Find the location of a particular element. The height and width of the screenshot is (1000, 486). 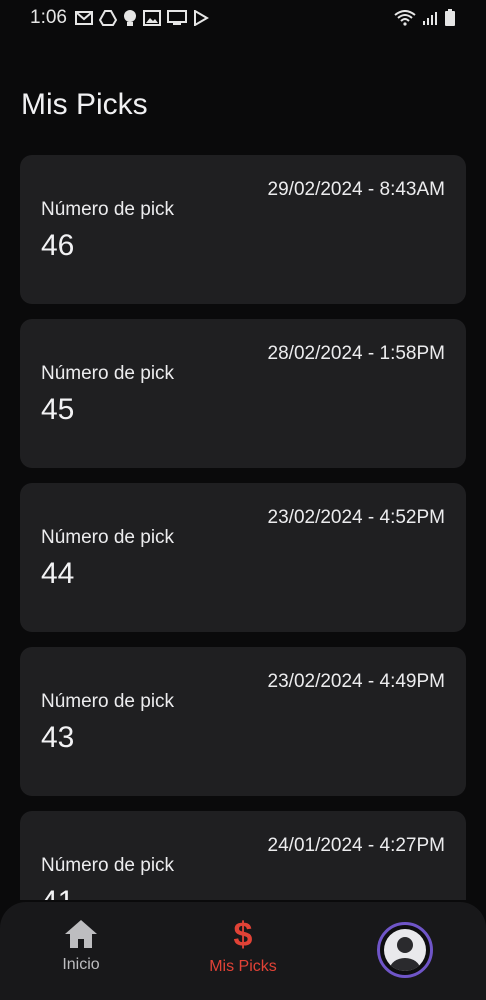

status-right is located at coordinates (425, 18).